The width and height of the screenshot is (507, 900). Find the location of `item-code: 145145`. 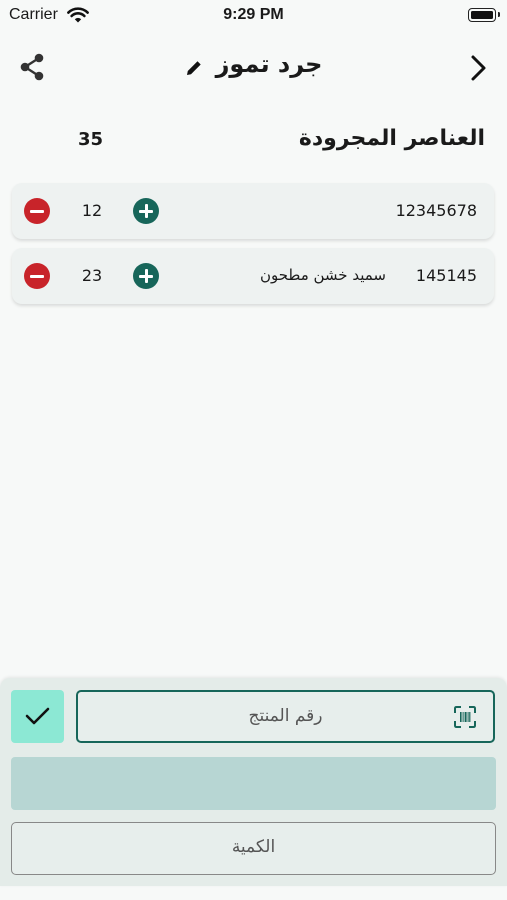

item-code: 145145 is located at coordinates (446, 275).